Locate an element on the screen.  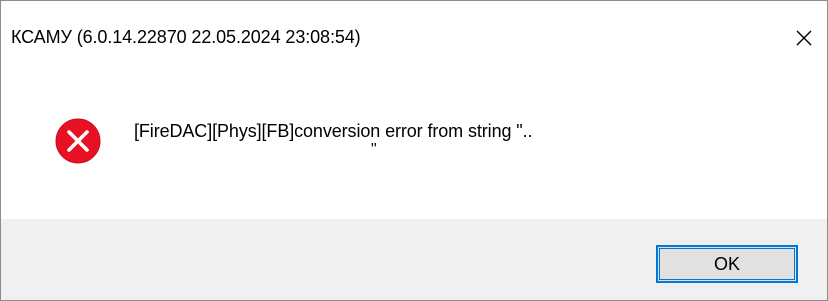
close-button is located at coordinates (804, 38).